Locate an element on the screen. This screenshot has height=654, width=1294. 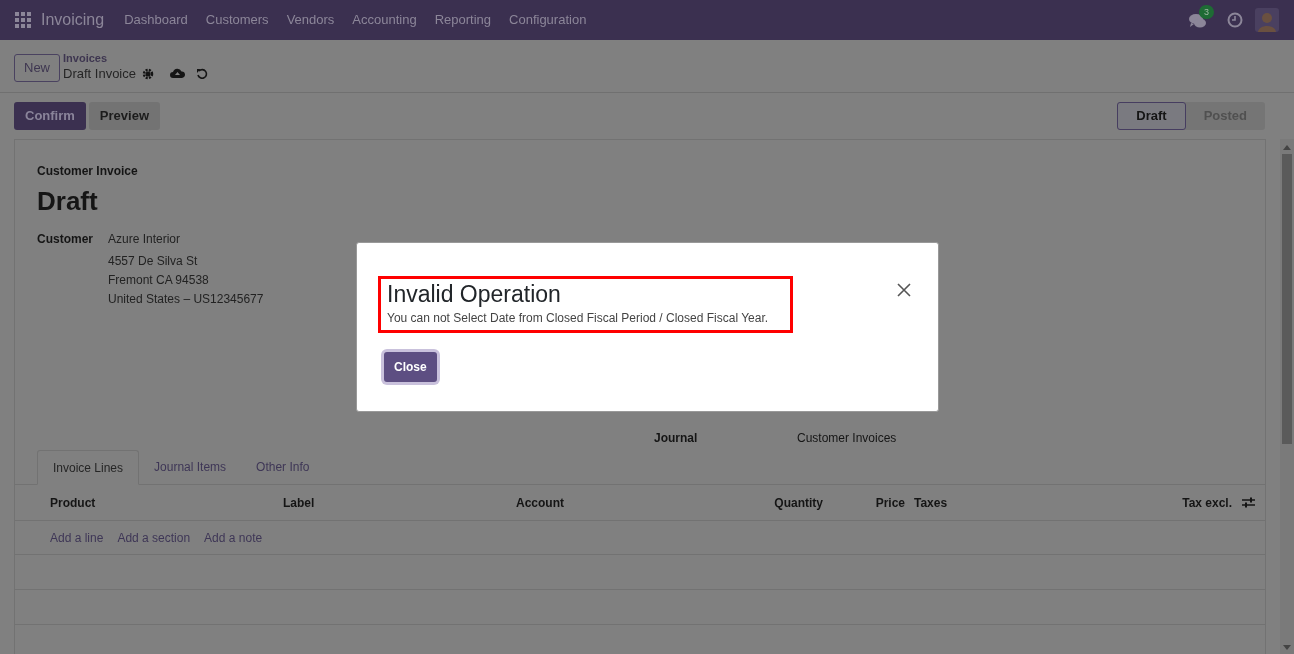
dialog-title: Invalid Operation is located at coordinates (474, 294).